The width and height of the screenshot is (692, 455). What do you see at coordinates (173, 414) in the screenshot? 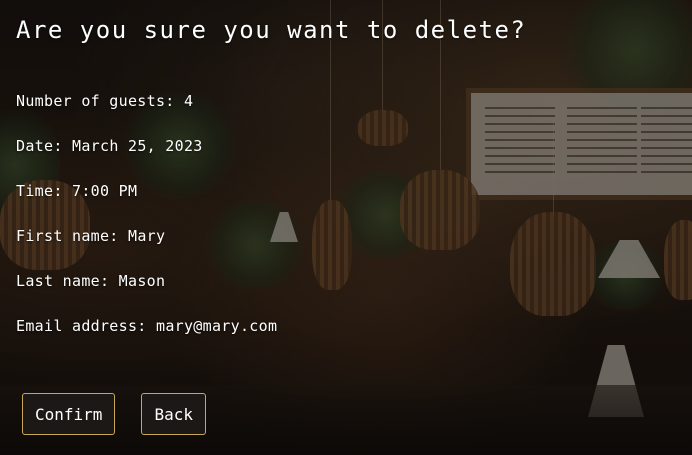
I see `back-button: Back` at bounding box center [173, 414].